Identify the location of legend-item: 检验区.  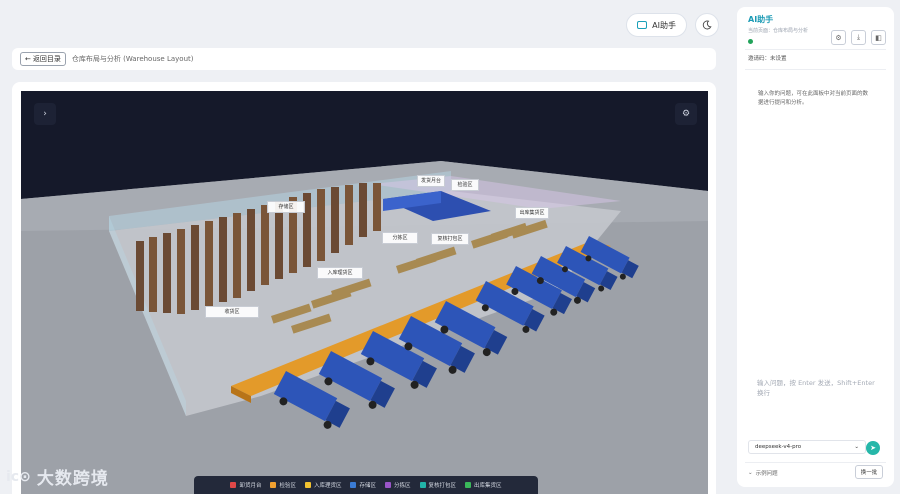
(283, 485).